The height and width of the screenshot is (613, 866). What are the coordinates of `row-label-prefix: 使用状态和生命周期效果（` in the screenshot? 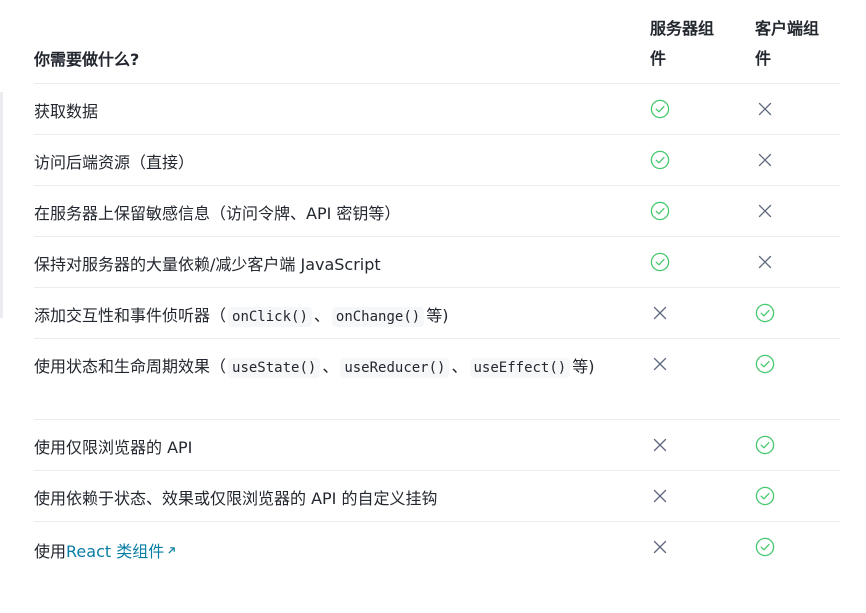 It's located at (130, 366).